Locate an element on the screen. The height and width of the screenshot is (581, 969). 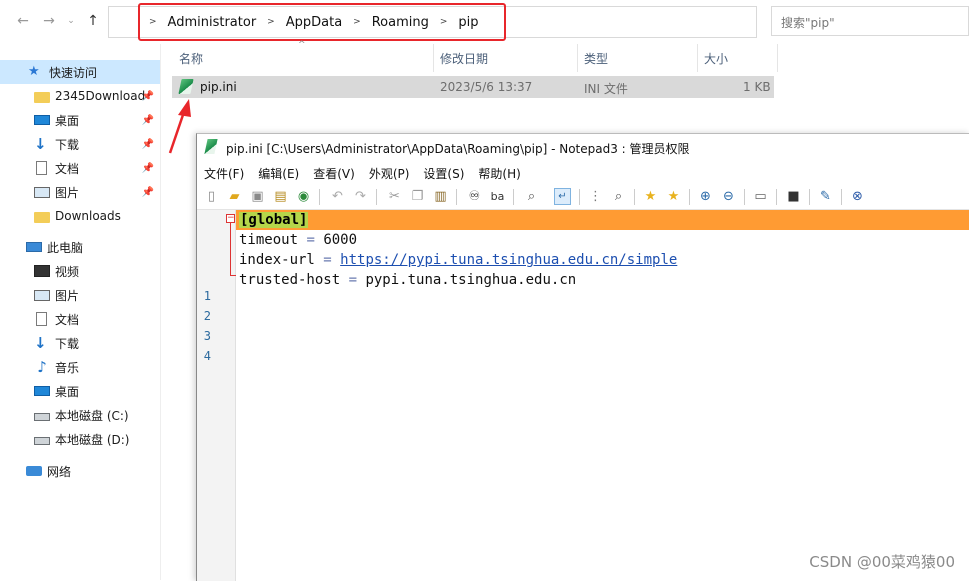
menu-appearance: 外观(P) is located at coordinates (389, 173).